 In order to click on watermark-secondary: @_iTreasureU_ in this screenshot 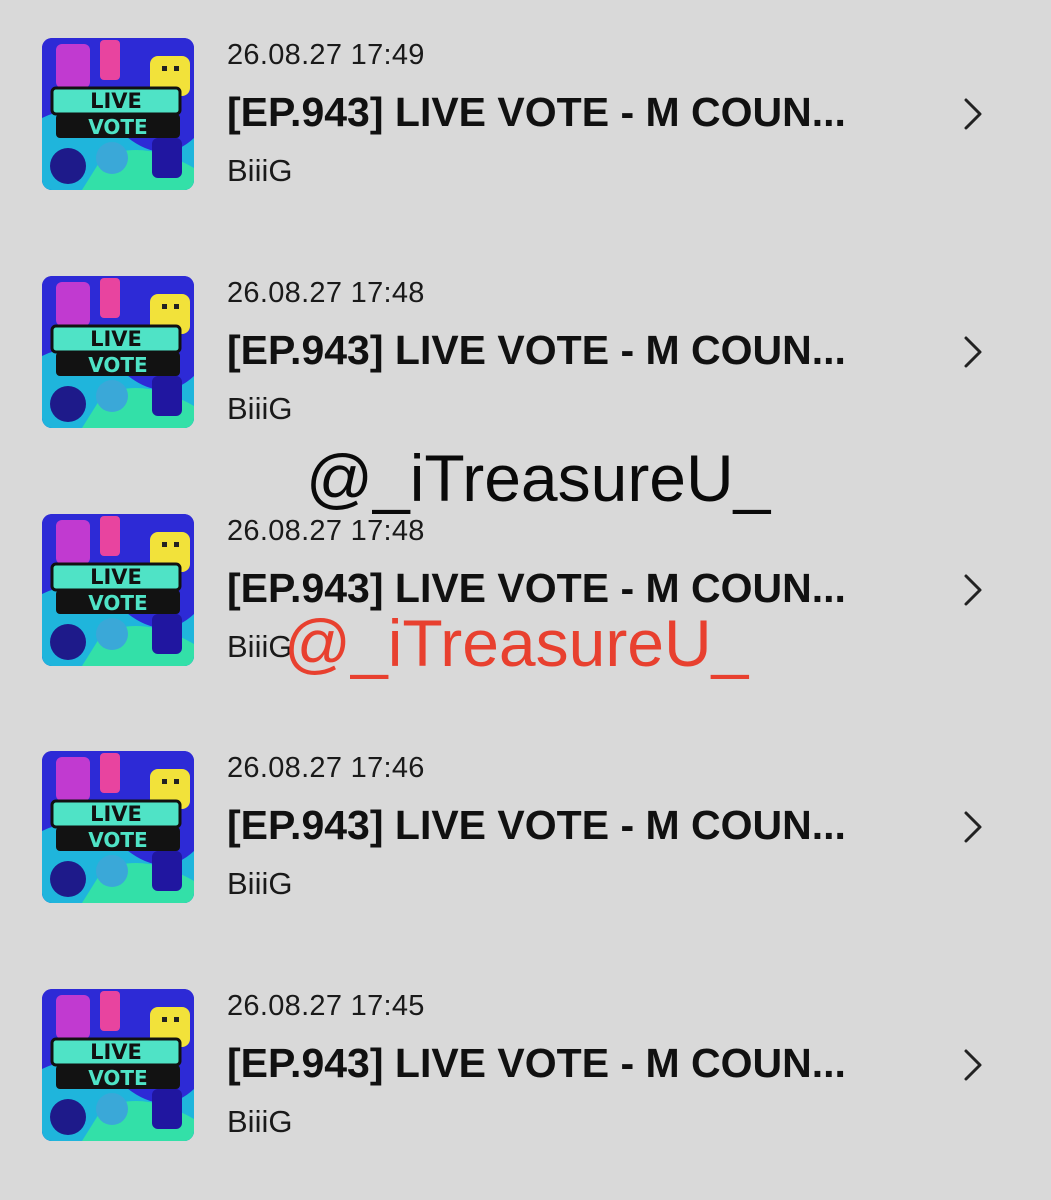, I will do `click(516, 643)`.